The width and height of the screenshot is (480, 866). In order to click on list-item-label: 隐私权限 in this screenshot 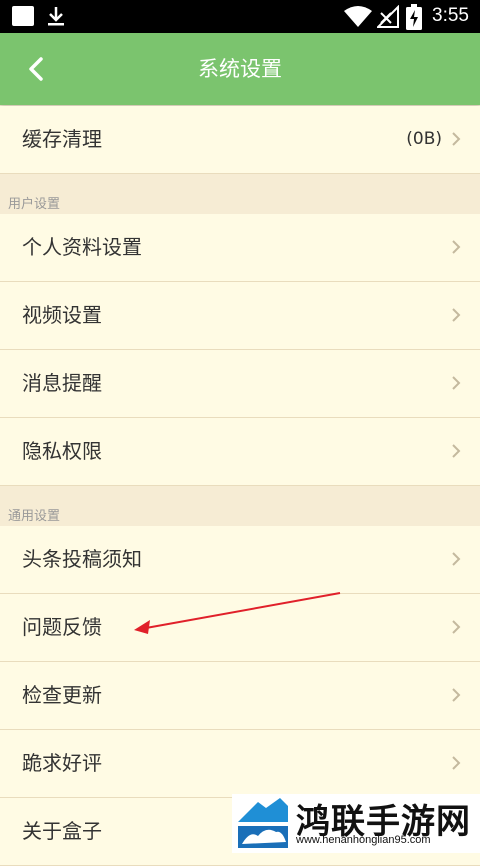, I will do `click(62, 451)`.